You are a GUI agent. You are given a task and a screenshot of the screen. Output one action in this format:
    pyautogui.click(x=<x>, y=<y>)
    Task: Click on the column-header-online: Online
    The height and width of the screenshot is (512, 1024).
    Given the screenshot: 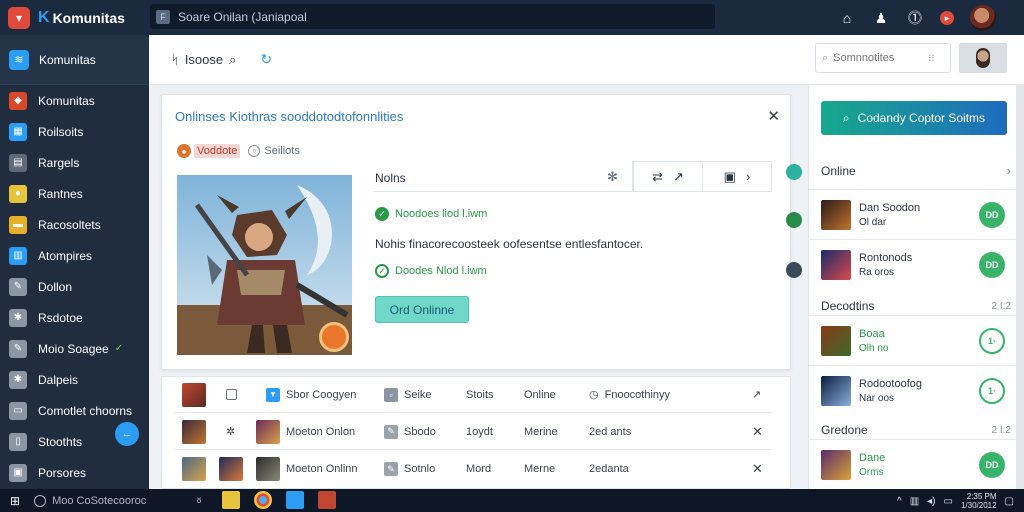 What is the action you would take?
    pyautogui.click(x=540, y=395)
    